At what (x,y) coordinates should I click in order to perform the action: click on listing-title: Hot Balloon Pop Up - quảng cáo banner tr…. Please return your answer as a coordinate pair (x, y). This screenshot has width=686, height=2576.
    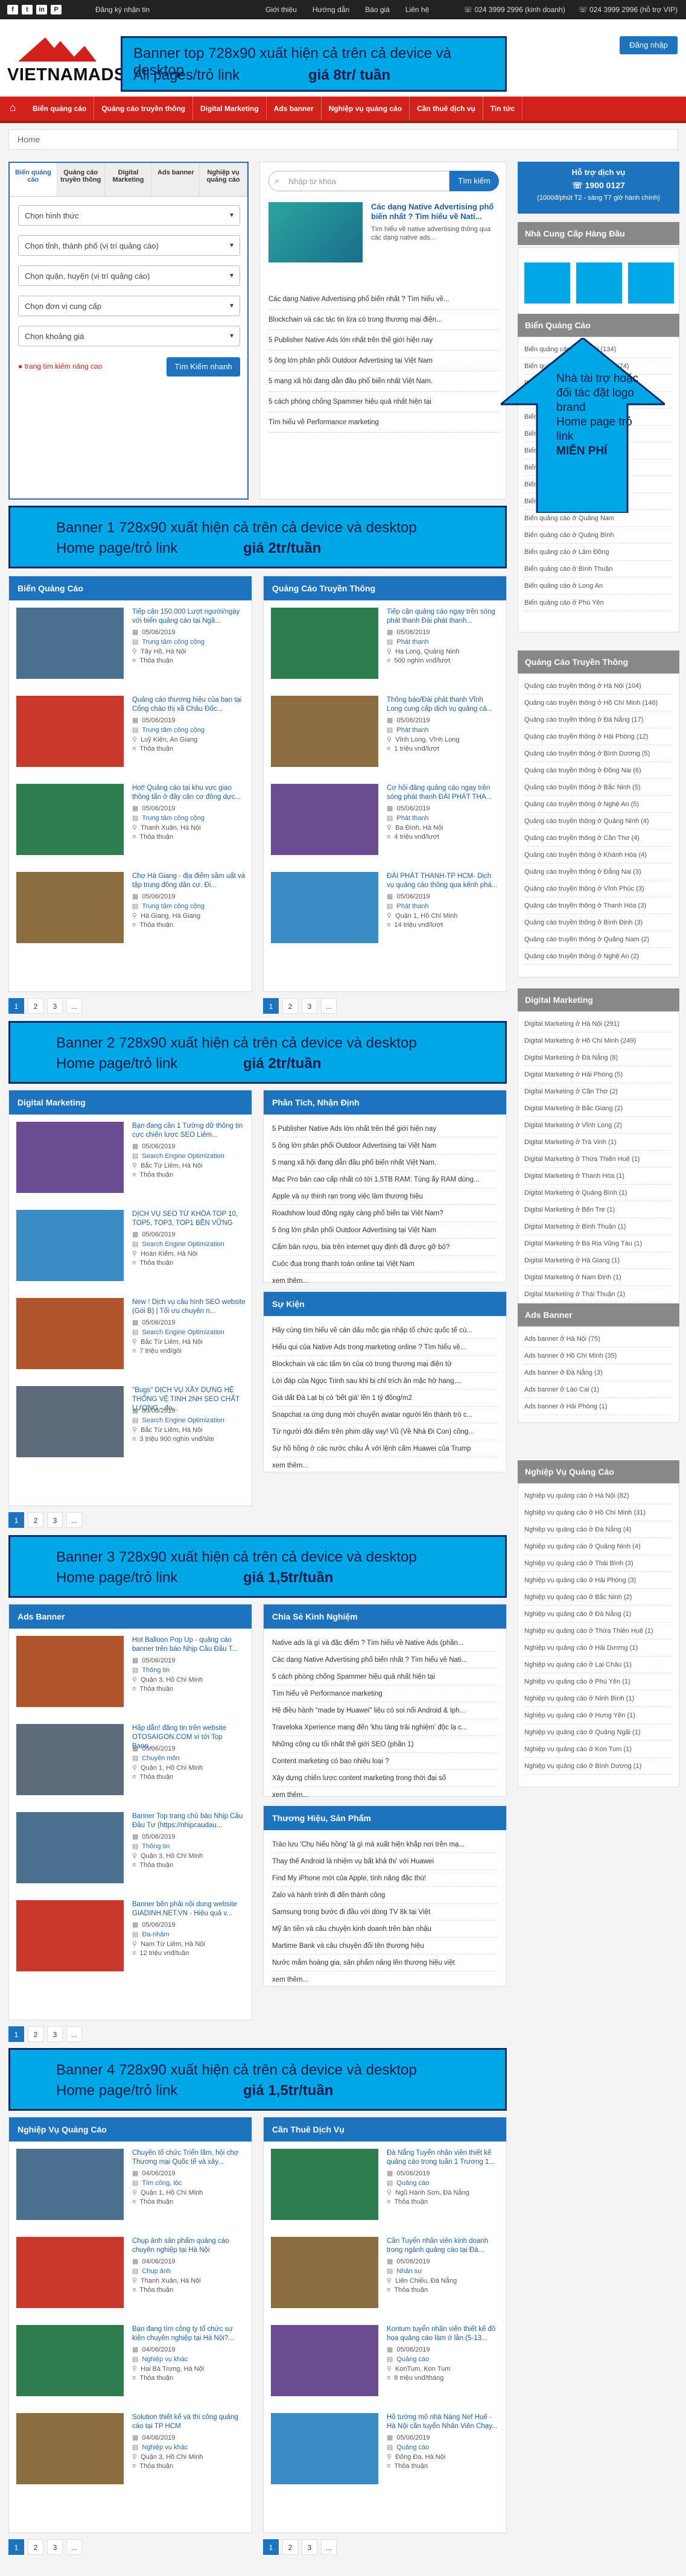
    Looking at the image, I should click on (189, 1645).